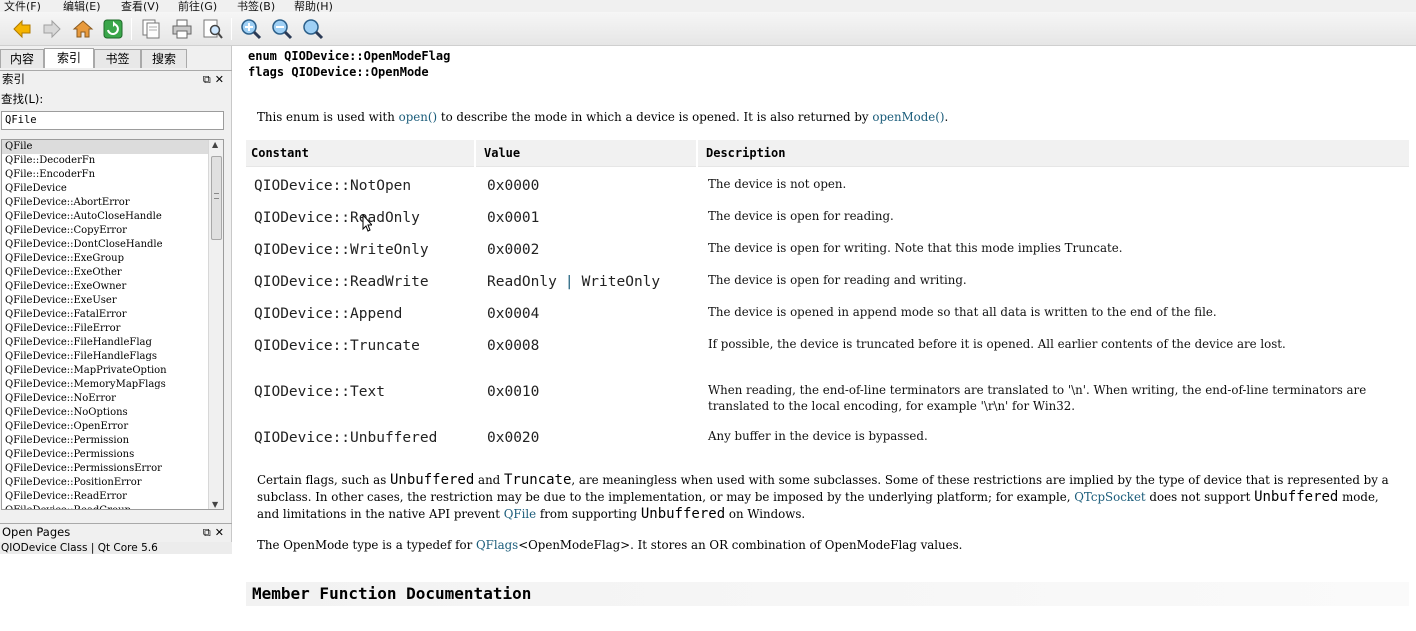 This screenshot has width=1416, height=631. I want to click on forward-button, so click(52, 29).